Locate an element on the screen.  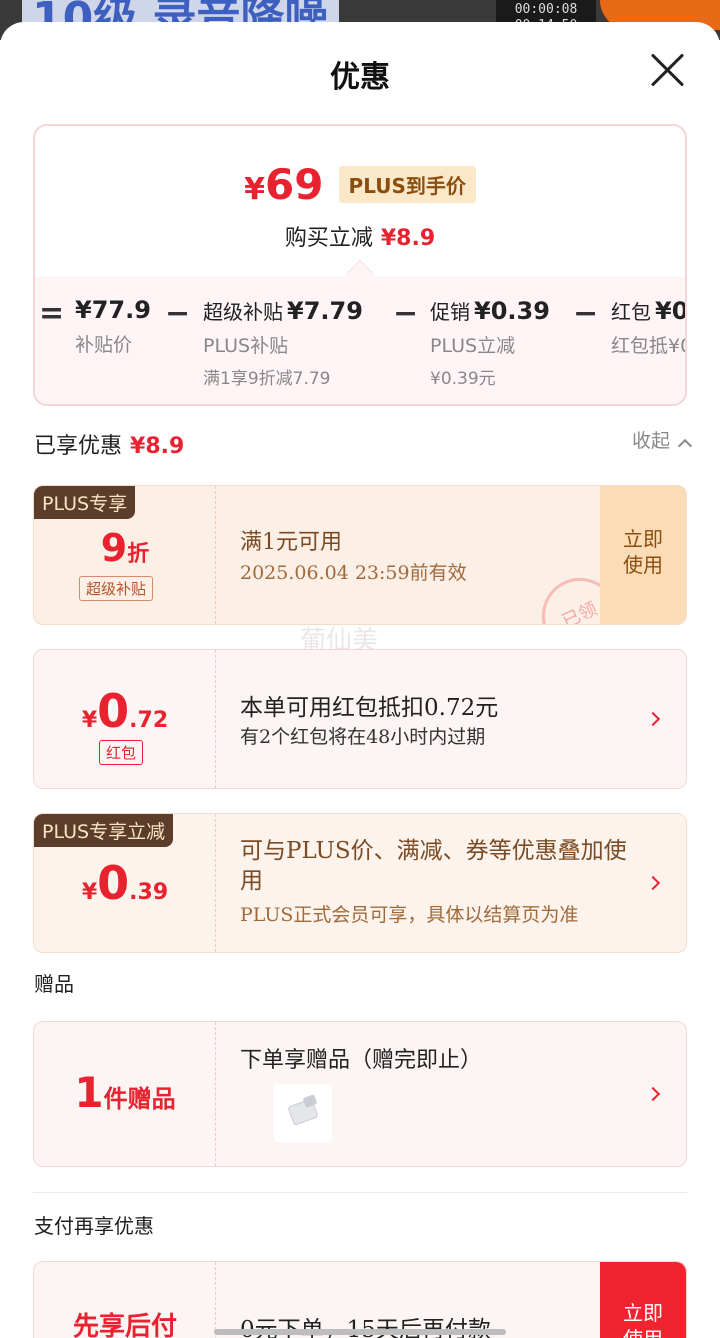
super-subsidy-tag: 超级补贴 is located at coordinates (116, 588).